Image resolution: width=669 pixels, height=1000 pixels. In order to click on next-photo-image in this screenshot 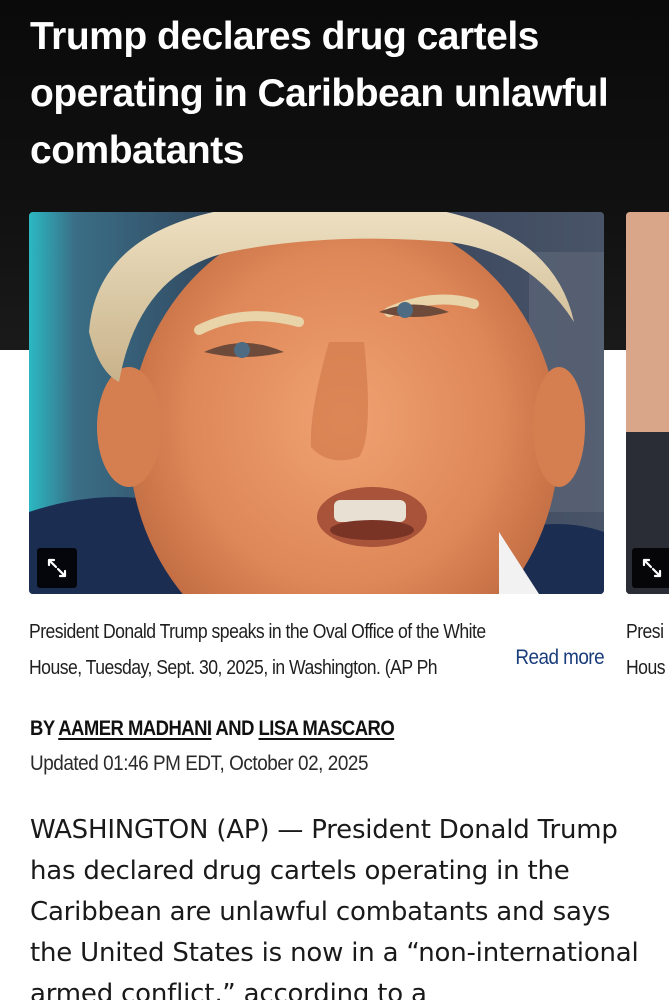, I will do `click(647, 403)`.